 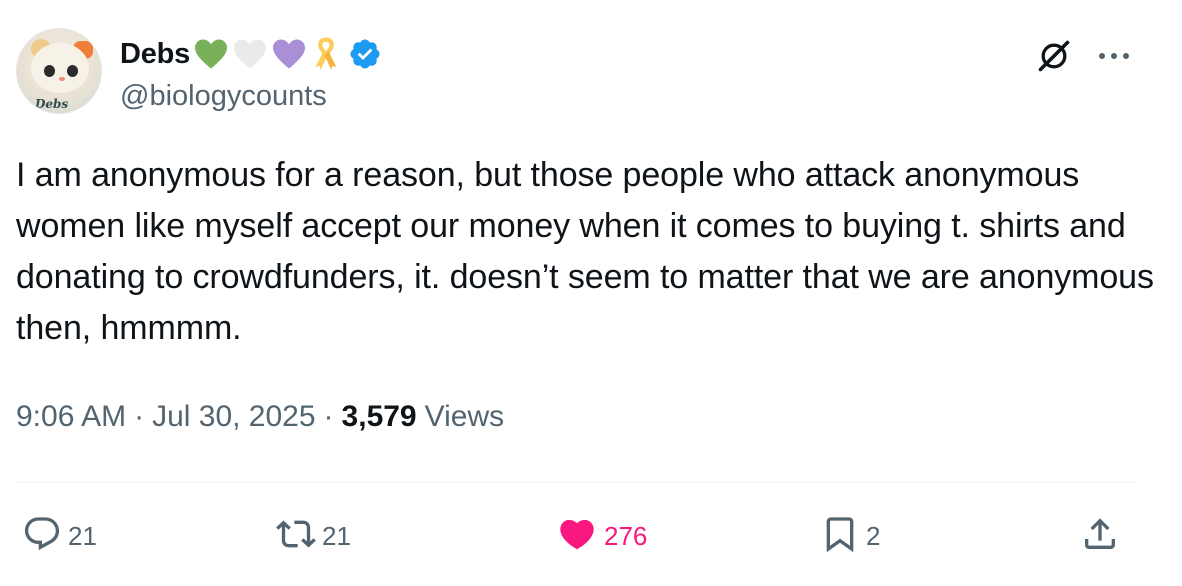 I want to click on divider, so click(x=577, y=482).